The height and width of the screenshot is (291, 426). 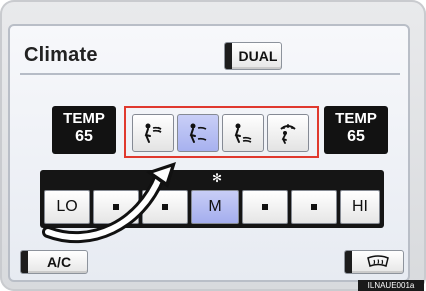 I want to click on fan-hi-button: HI, so click(x=360, y=207).